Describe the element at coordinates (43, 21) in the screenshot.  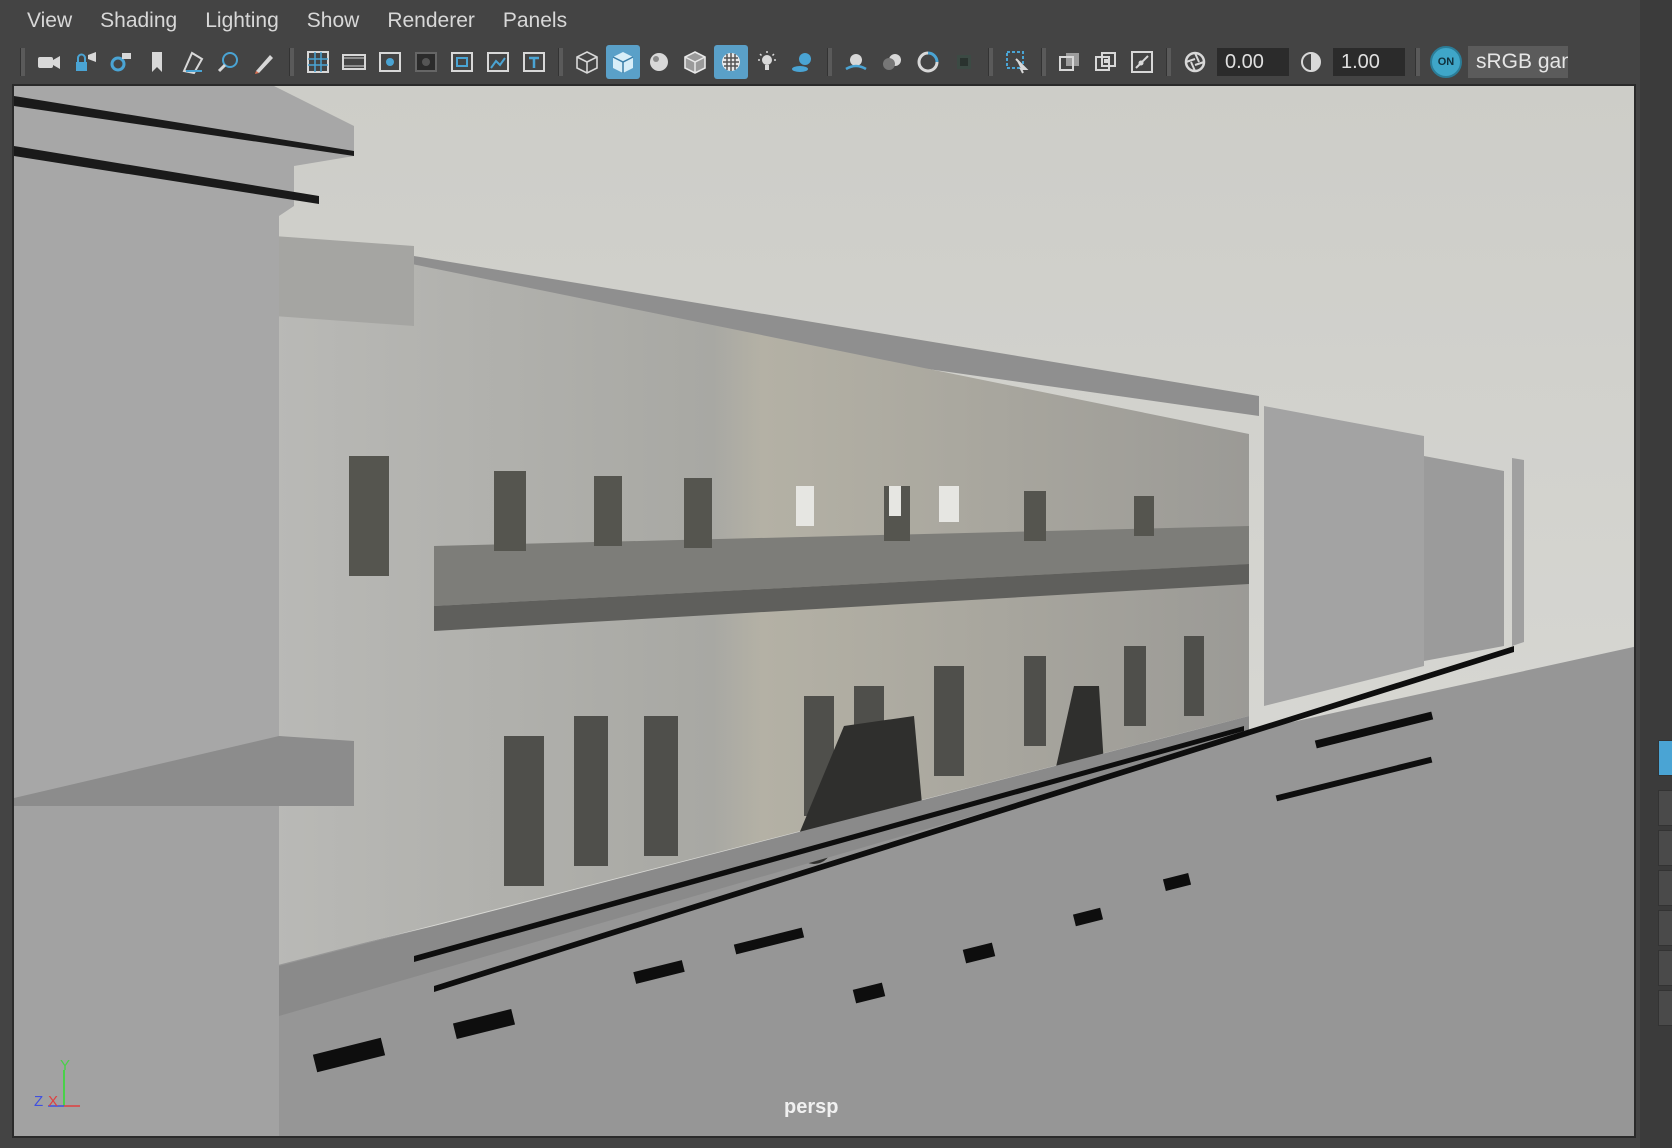
I see `menu-view: View` at that location.